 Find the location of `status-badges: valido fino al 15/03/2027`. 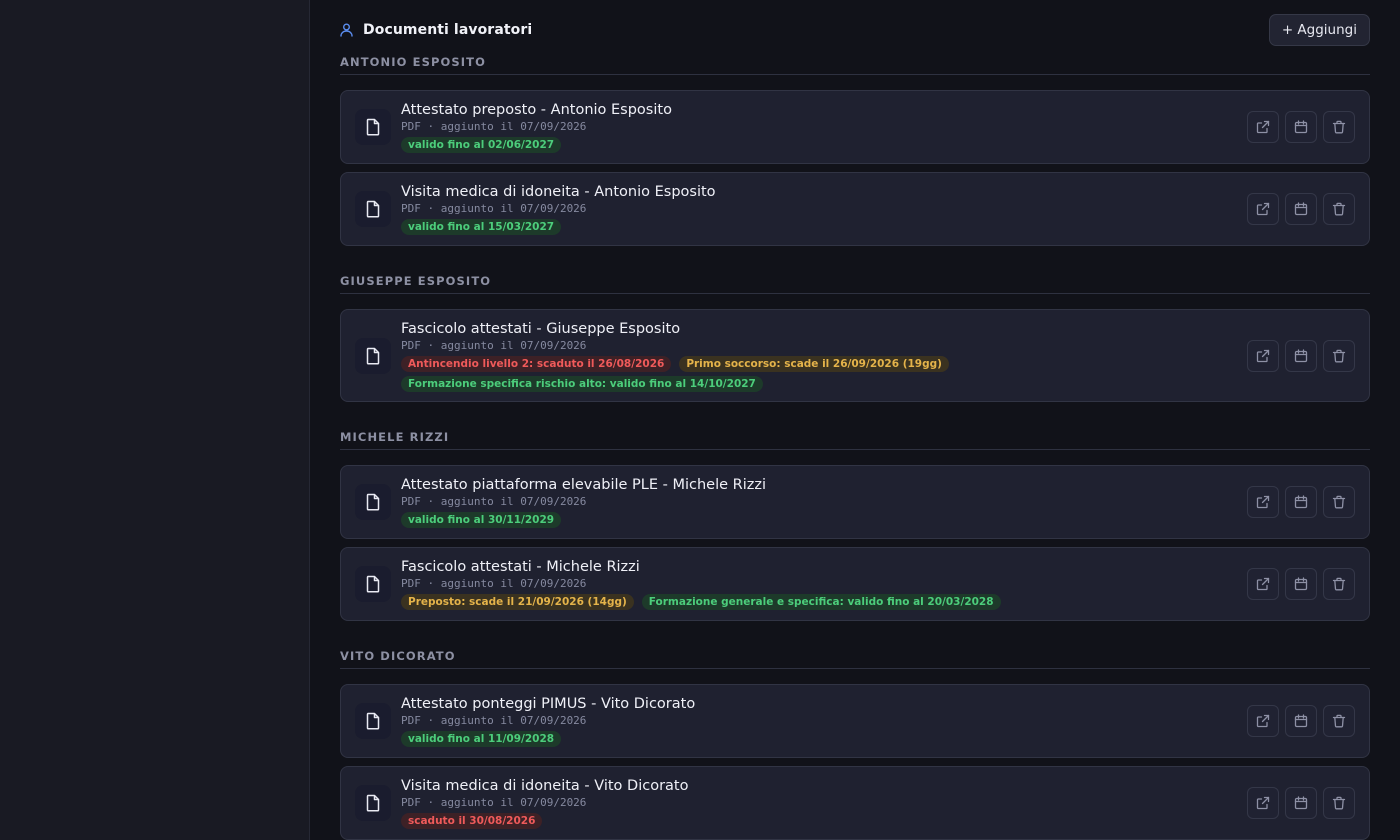

status-badges: valido fino al 15/03/2027 is located at coordinates (701, 227).